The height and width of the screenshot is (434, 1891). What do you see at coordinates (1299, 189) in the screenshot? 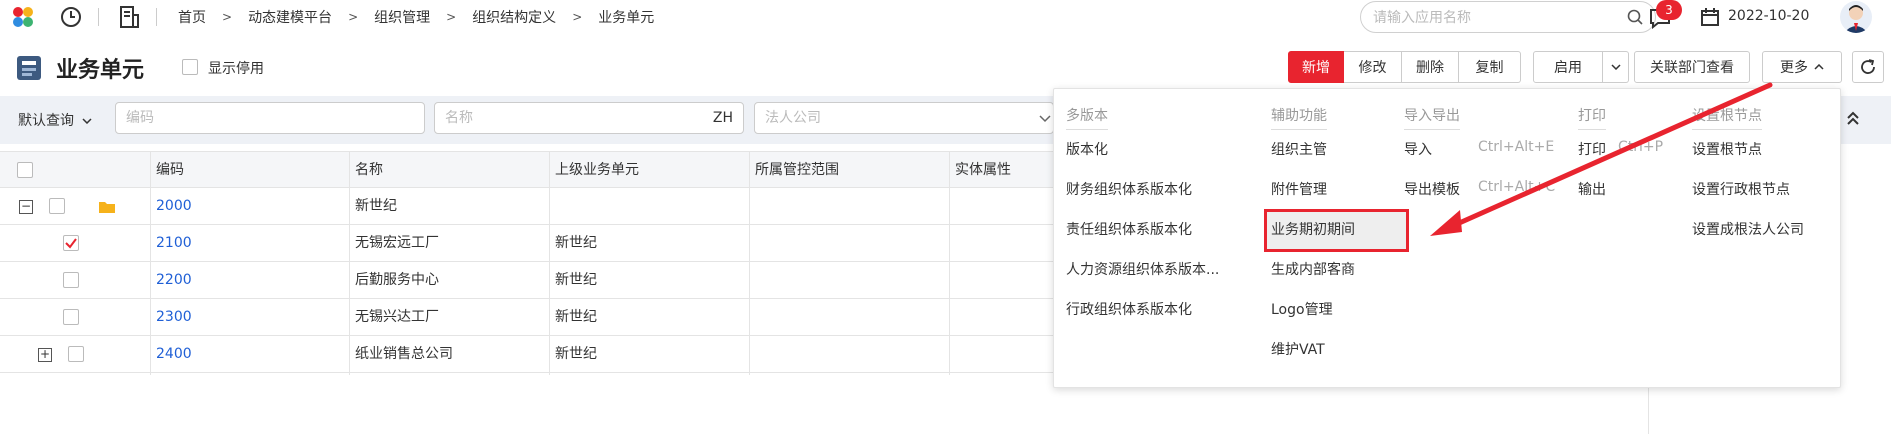
I see `menu-item: 附件管理` at bounding box center [1299, 189].